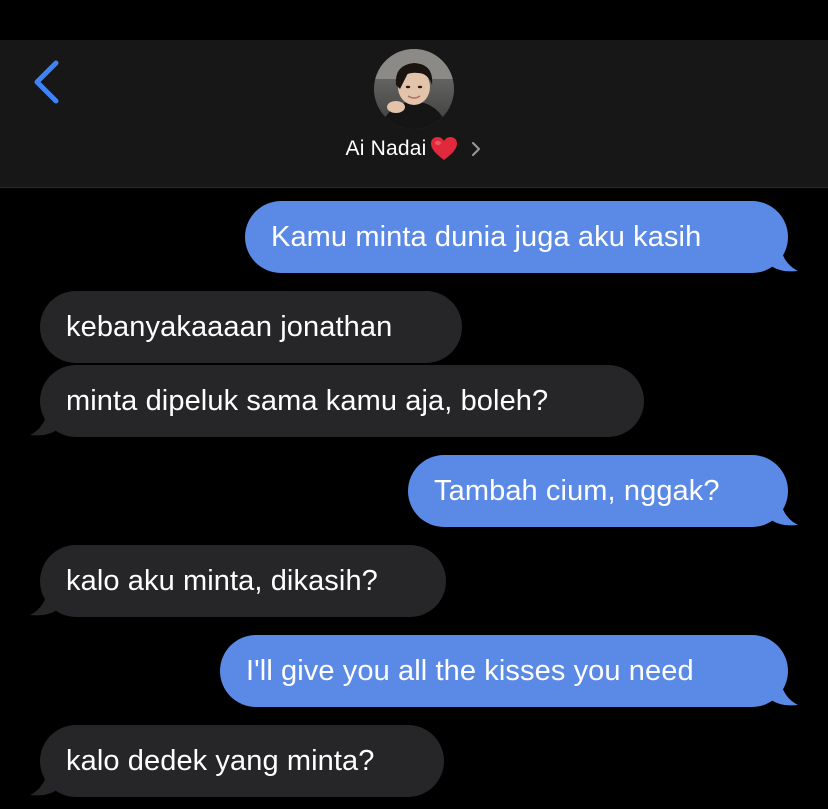 The image size is (828, 809). I want to click on message-text: kalo aku minta, dikasih?, so click(222, 580).